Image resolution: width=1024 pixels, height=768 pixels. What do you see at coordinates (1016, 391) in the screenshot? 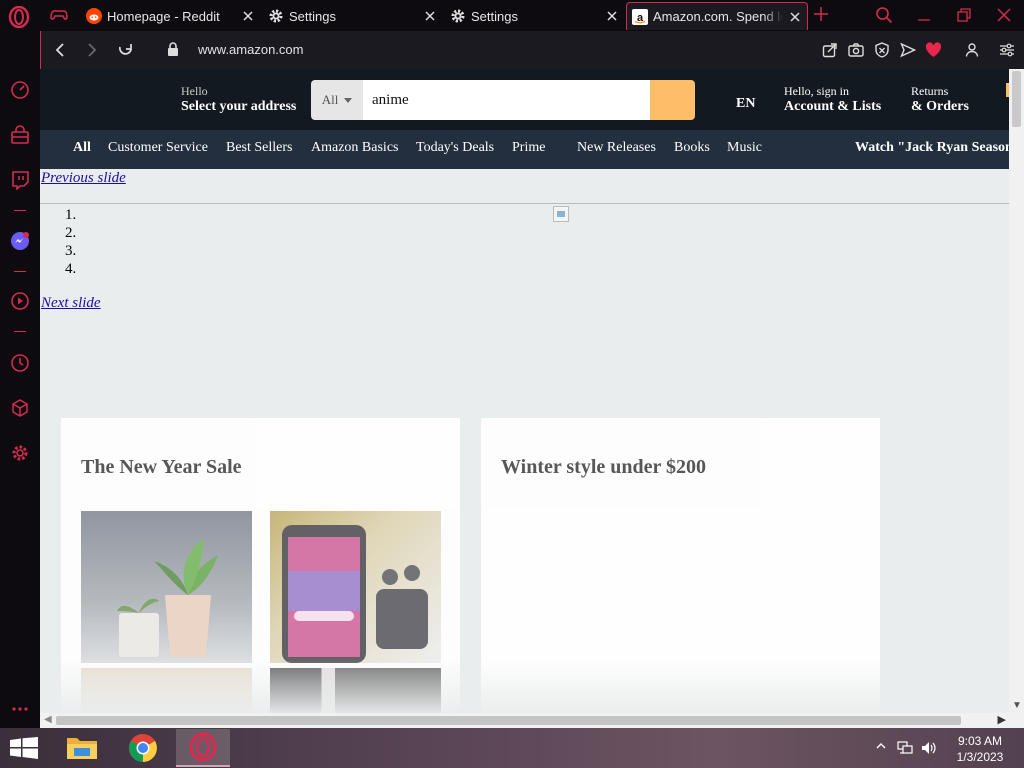
I see `vertical-scrollbar: ▼` at bounding box center [1016, 391].